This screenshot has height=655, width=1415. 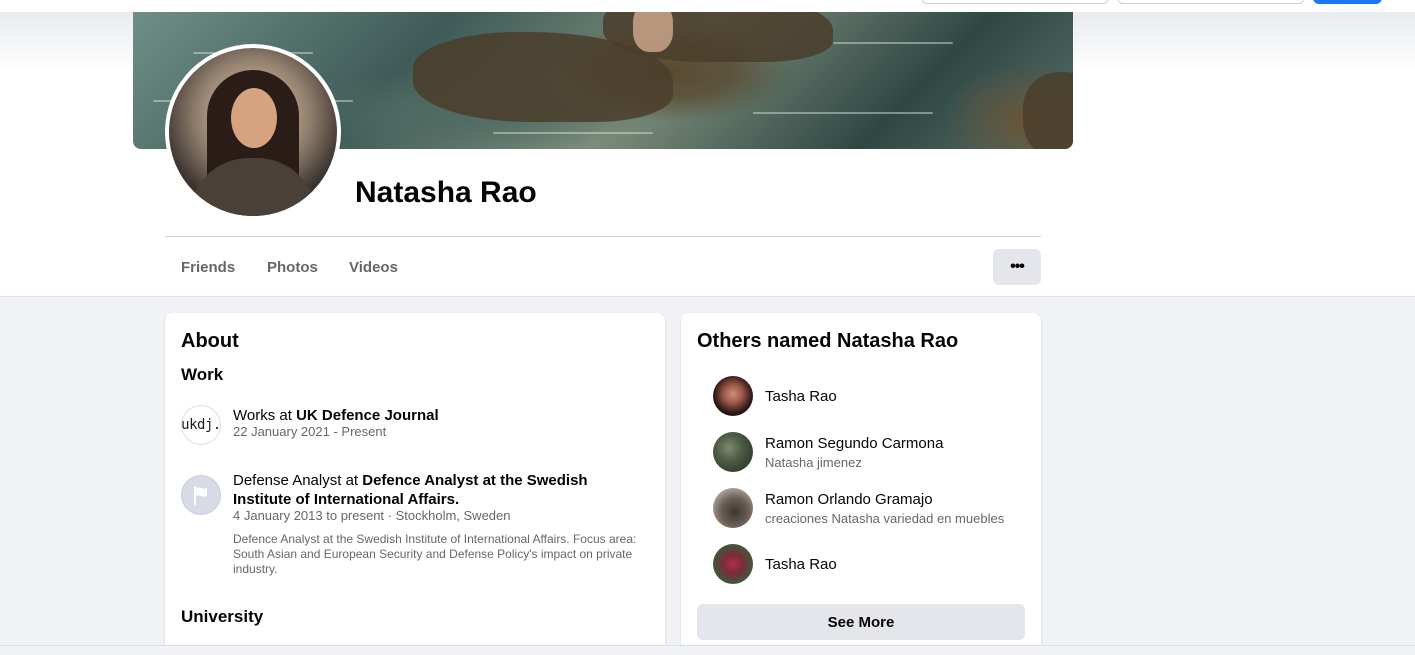 I want to click on ukdj-logo-text: ukdj., so click(x=201, y=425).